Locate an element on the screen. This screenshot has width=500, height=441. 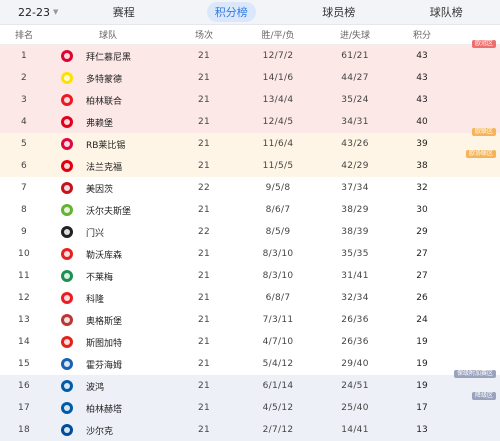
table-row: 10勒沃库森218/3/1035/3527 is located at coordinates (250, 254).